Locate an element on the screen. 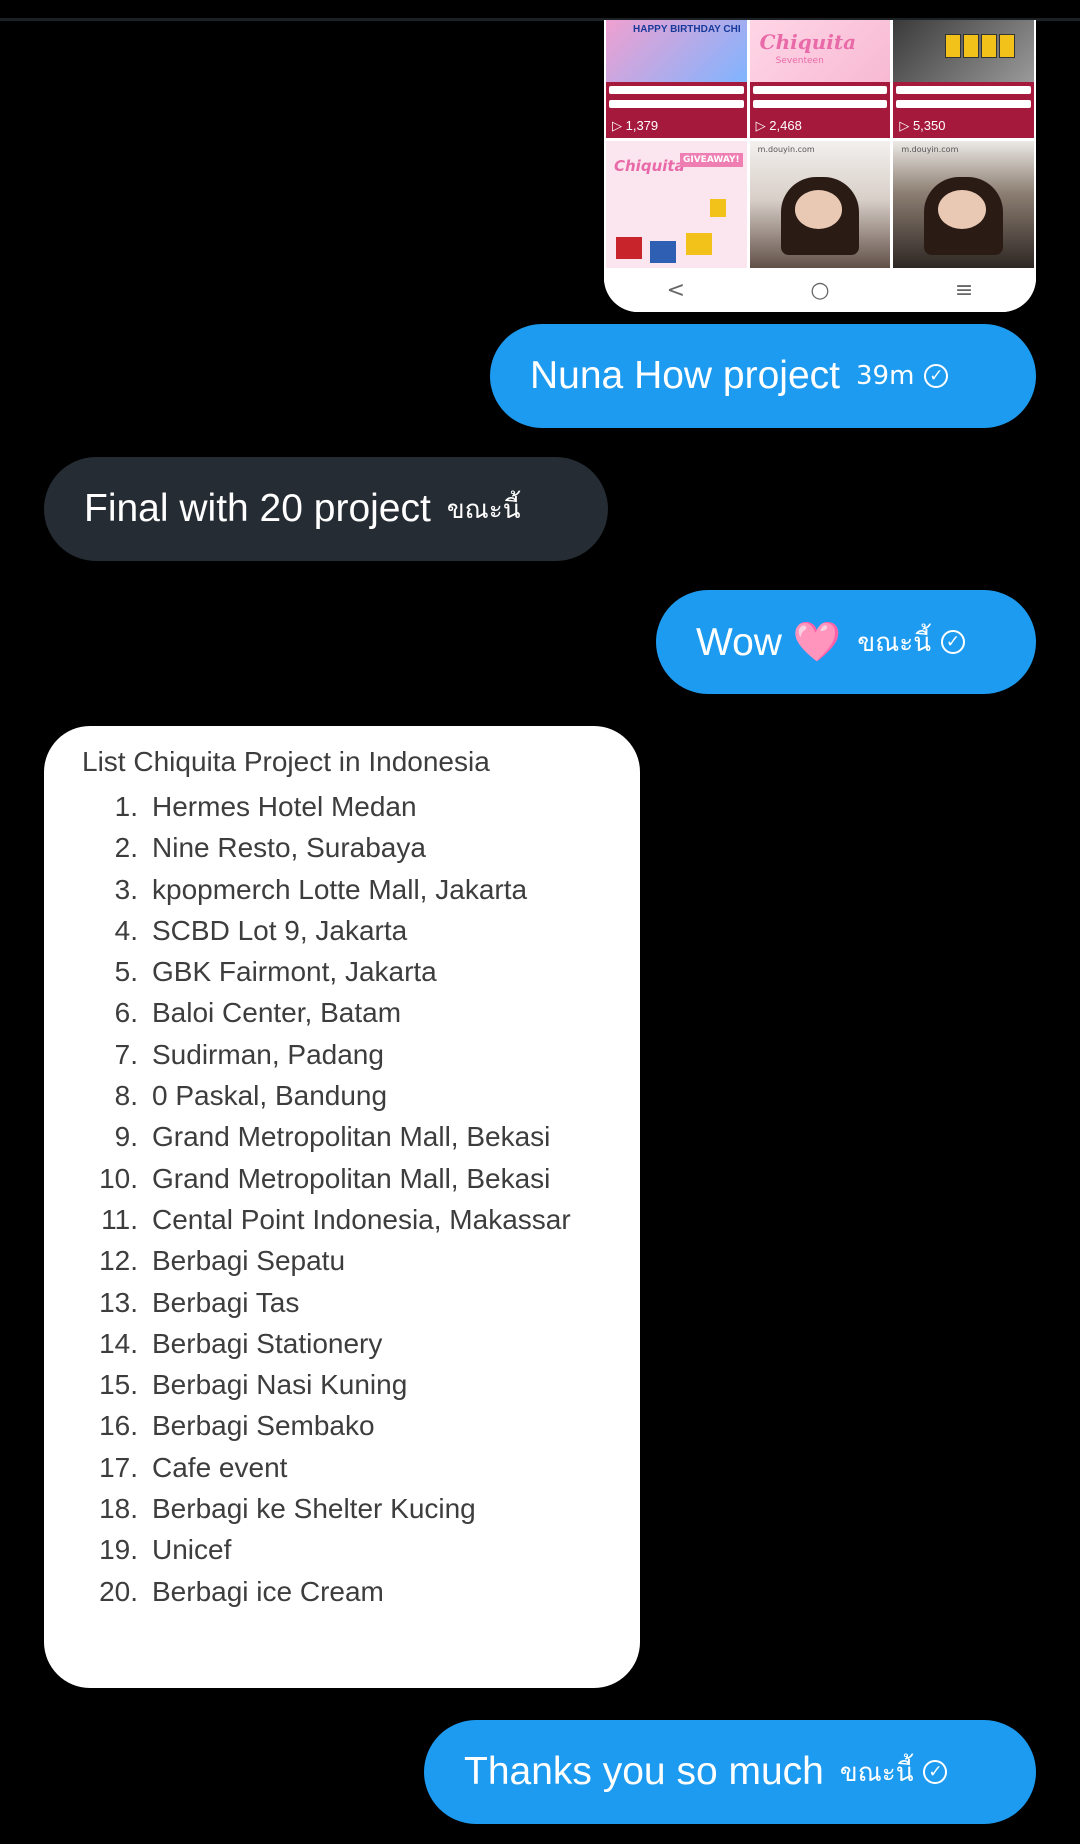  list-item-text: Berbagi Sepatu is located at coordinates (249, 1261).